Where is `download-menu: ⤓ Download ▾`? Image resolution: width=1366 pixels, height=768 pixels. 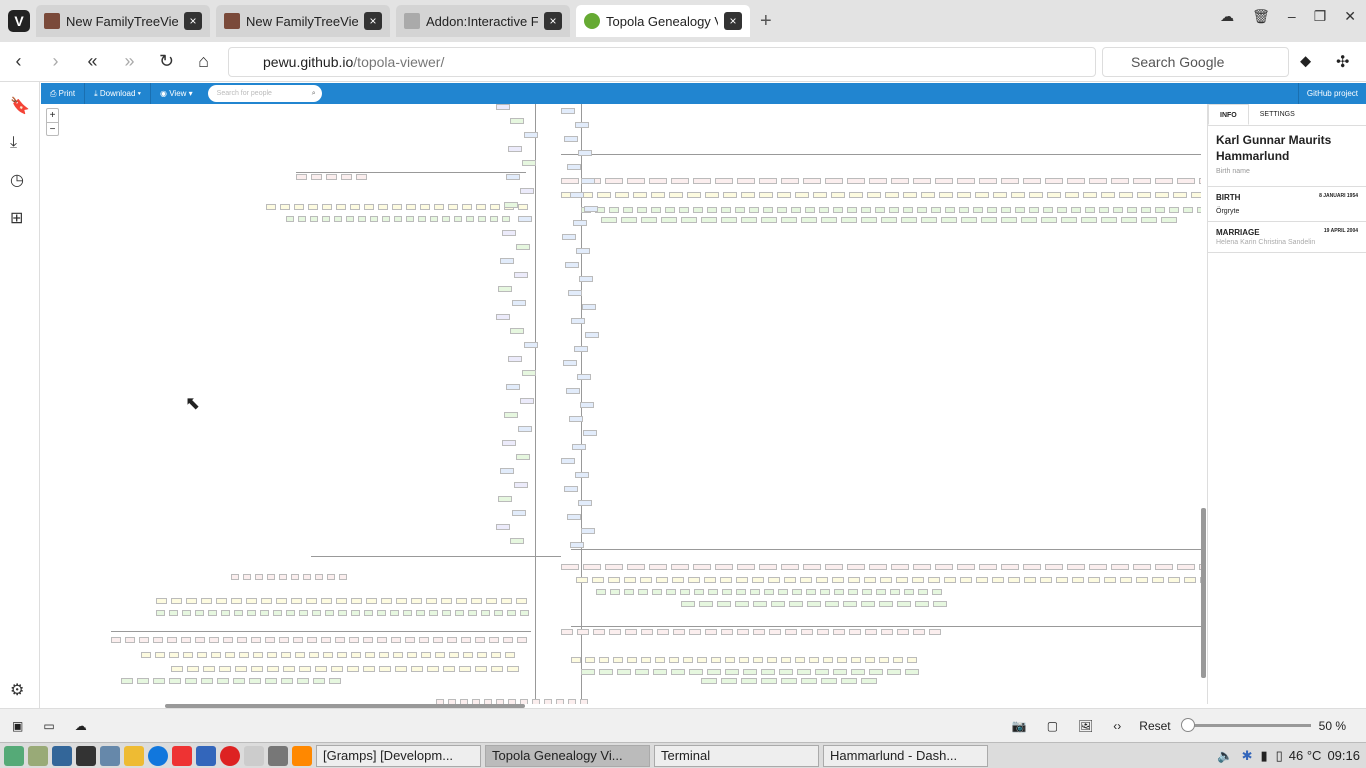 download-menu: ⤓ Download ▾ is located at coordinates (118, 93).